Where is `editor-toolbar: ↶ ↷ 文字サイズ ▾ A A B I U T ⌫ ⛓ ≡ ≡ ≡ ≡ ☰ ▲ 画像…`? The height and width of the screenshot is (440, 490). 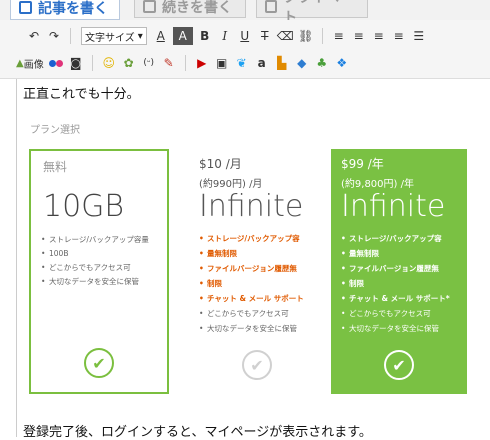 editor-toolbar: ↶ ↷ 文字サイズ ▾ A A B I U T ⌫ ⛓ ≡ ≡ ≡ ≡ ☰ ▲ 画像… is located at coordinates (245, 49).